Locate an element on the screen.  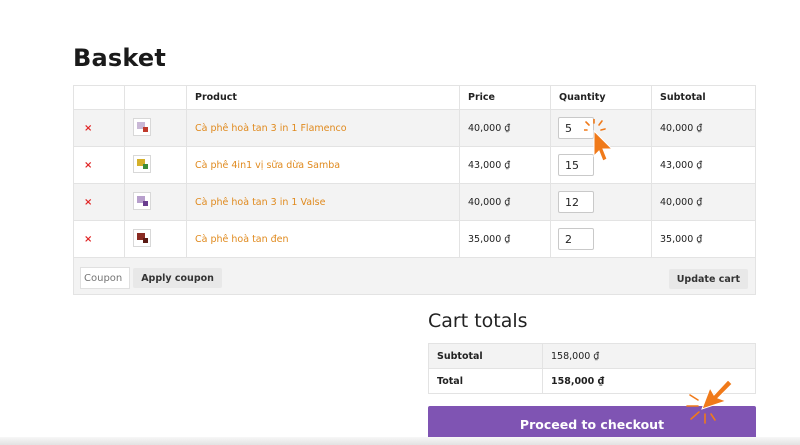
table-header-row: Product Price Quantity Subtotal is located at coordinates (414, 97).